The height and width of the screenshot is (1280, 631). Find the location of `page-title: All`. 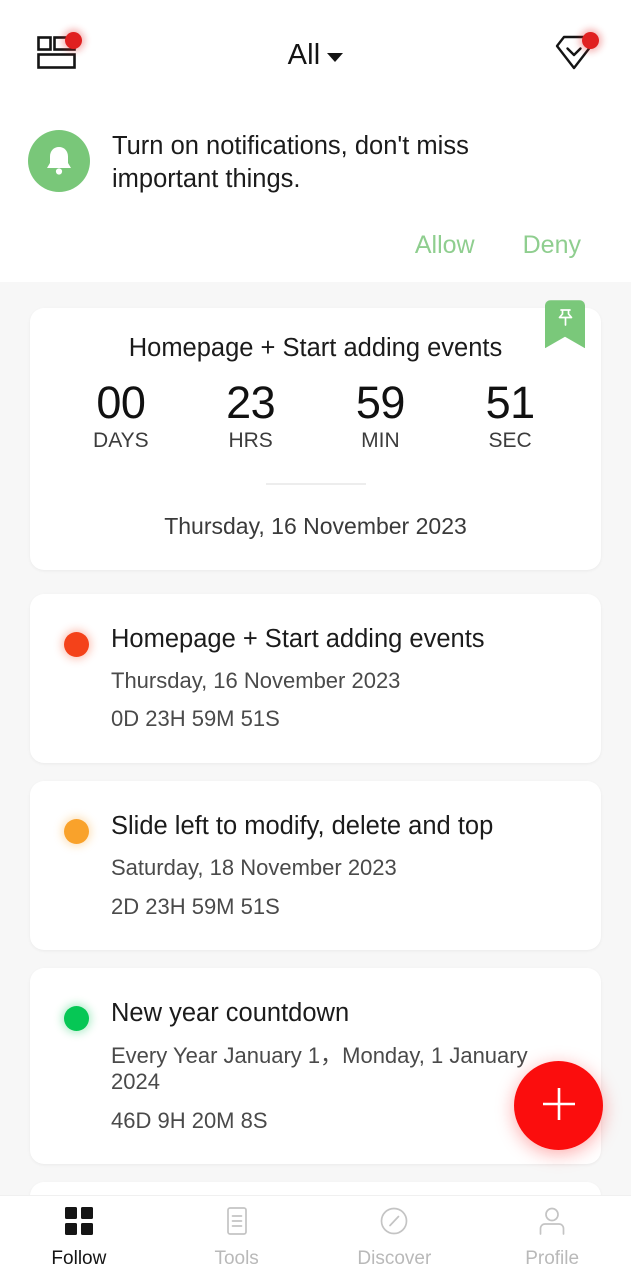

page-title: All is located at coordinates (304, 54).